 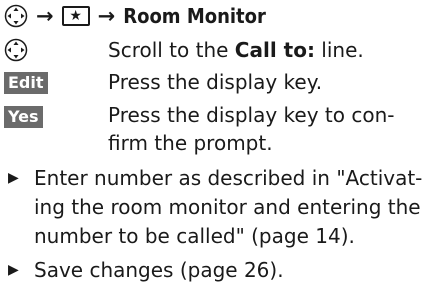 I want to click on step-row, so click(x=16, y=50).